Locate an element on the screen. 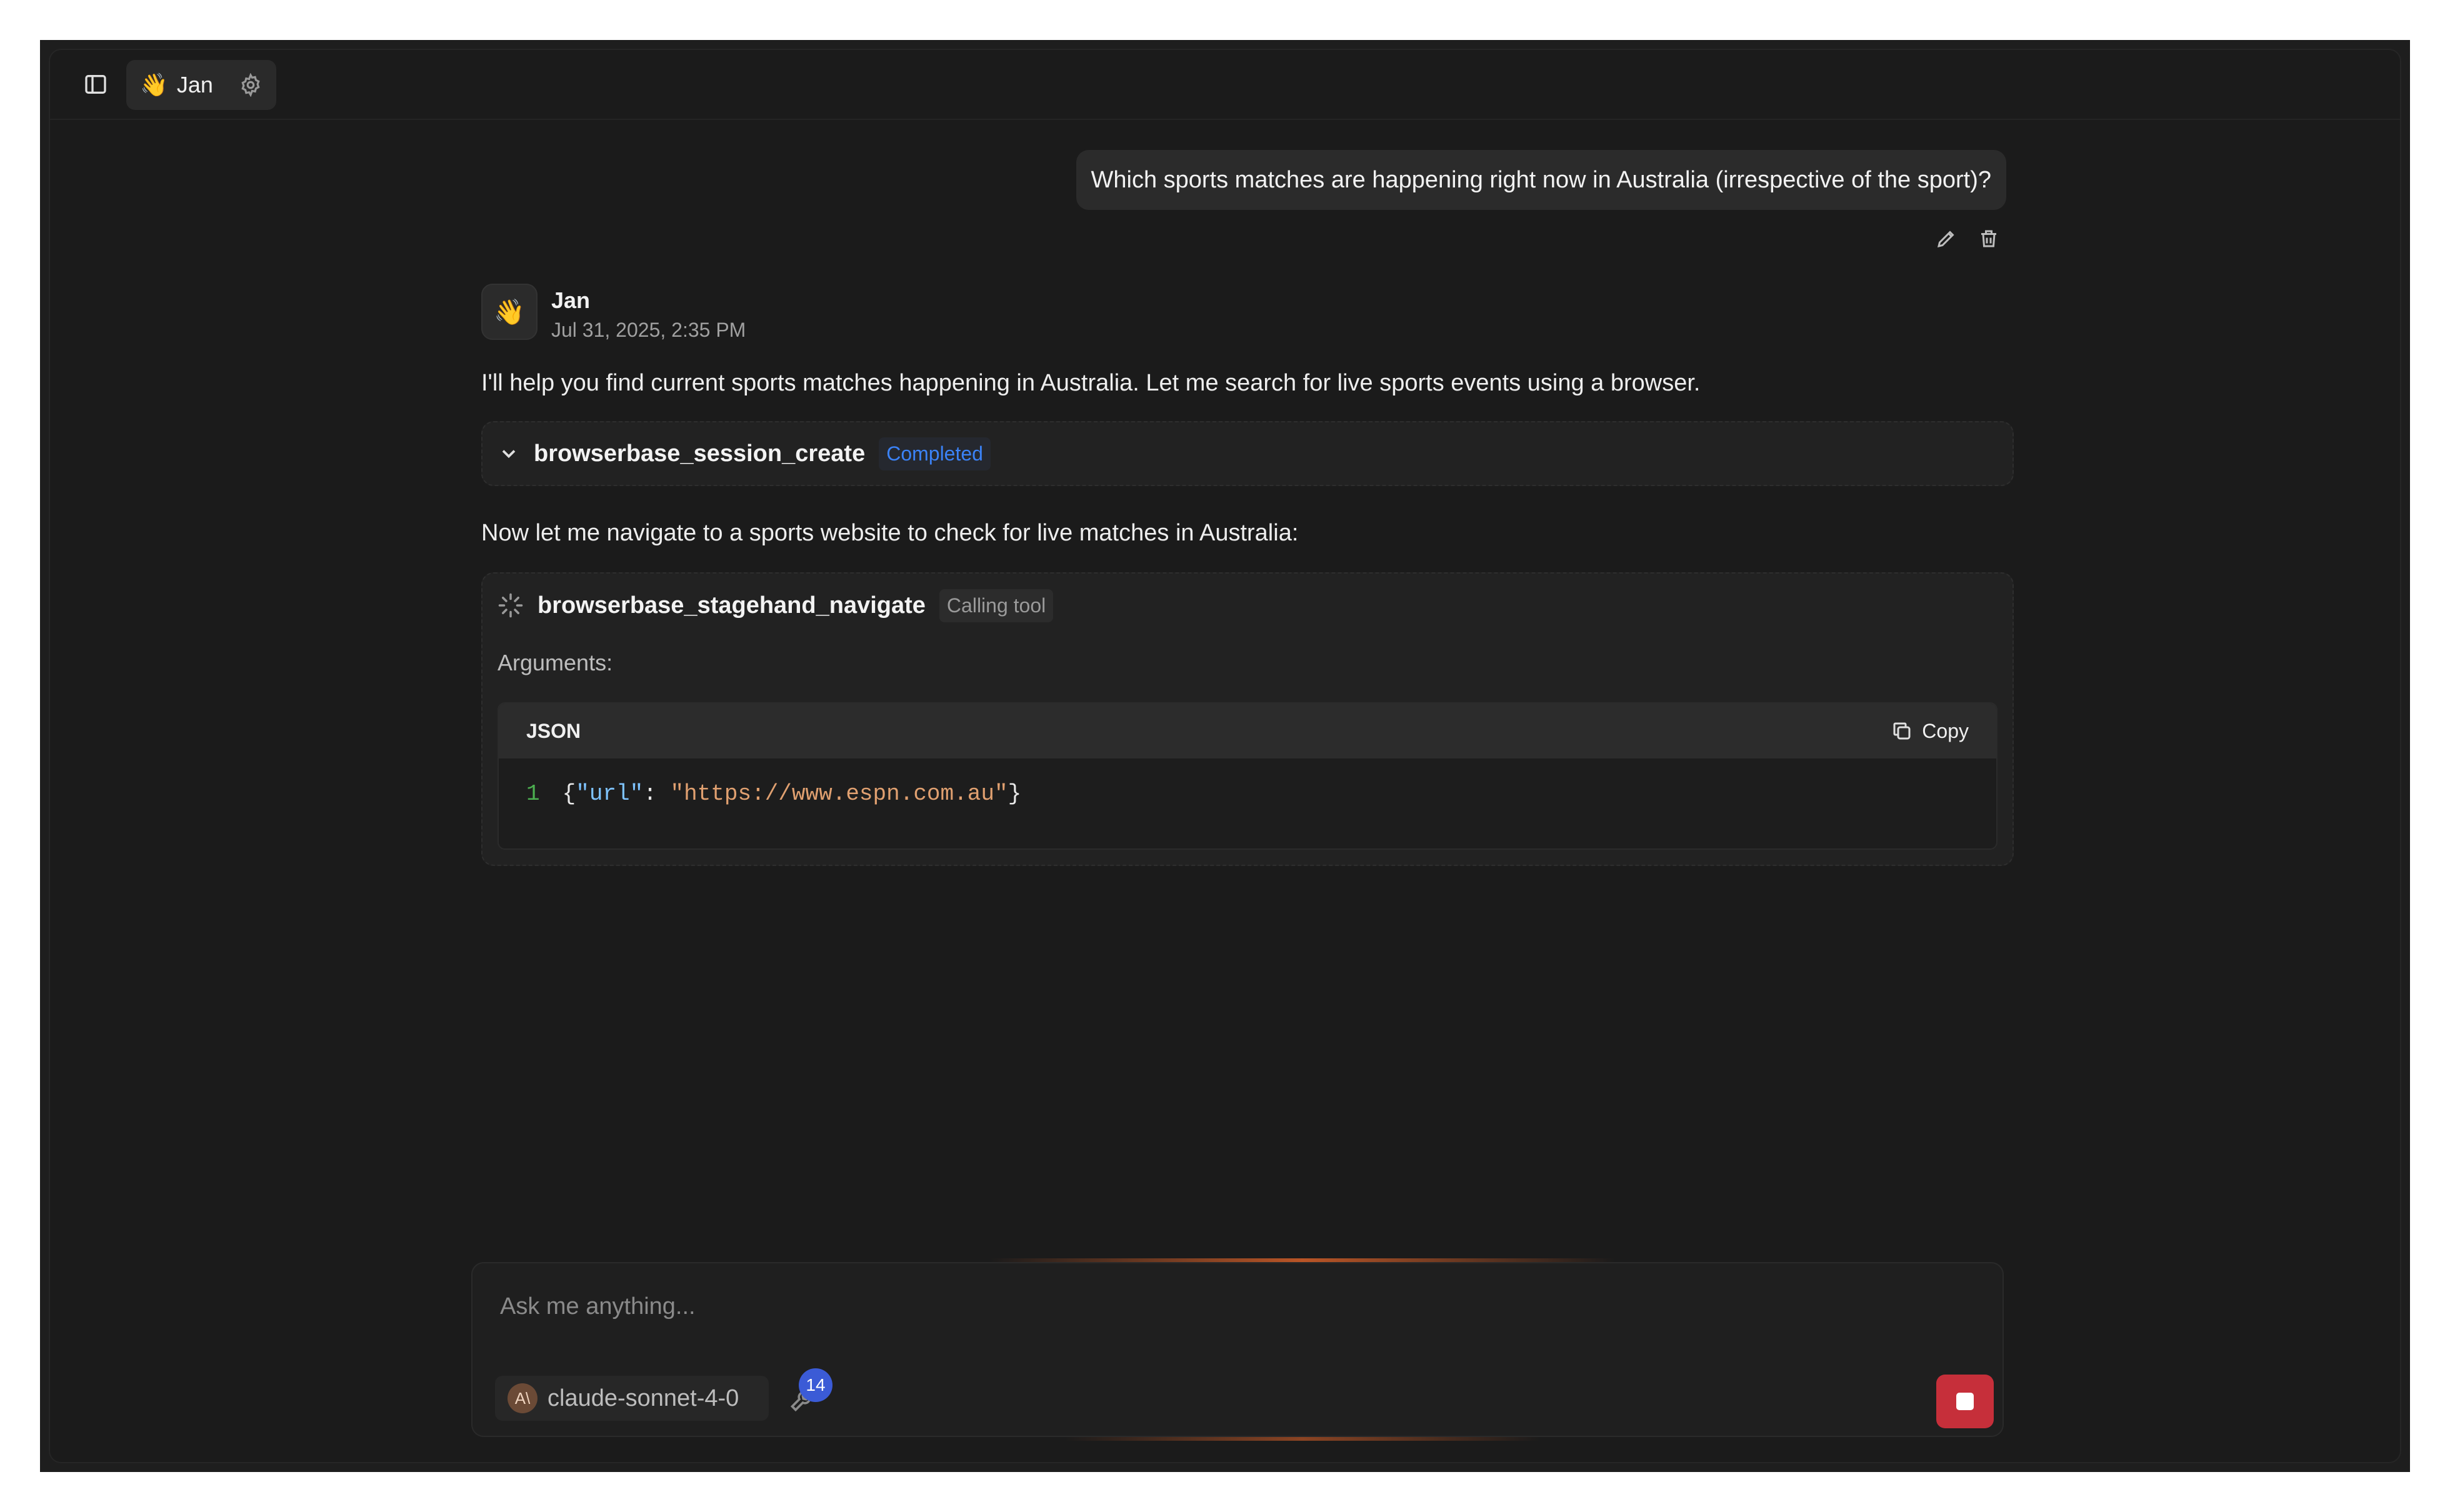 This screenshot has width=2450, height=1512. line-number: 1 is located at coordinates (533, 794).